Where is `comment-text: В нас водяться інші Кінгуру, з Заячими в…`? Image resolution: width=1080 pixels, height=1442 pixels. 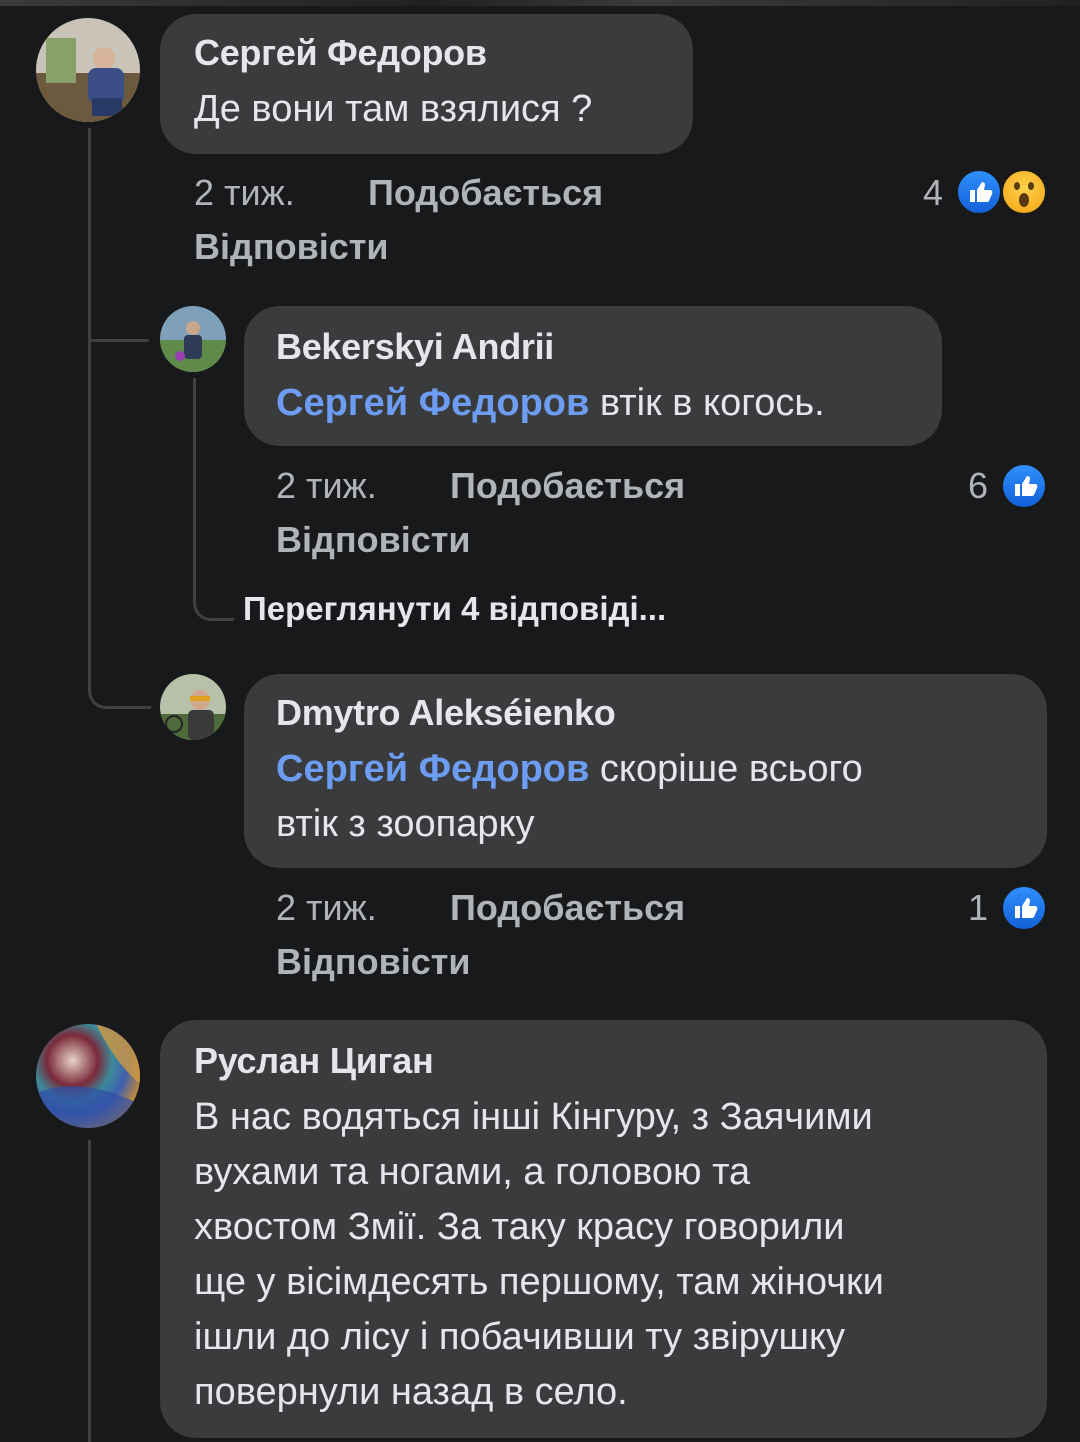
comment-text: В нас водяться інші Кінгуру, з Заячими в… is located at coordinates (539, 1255).